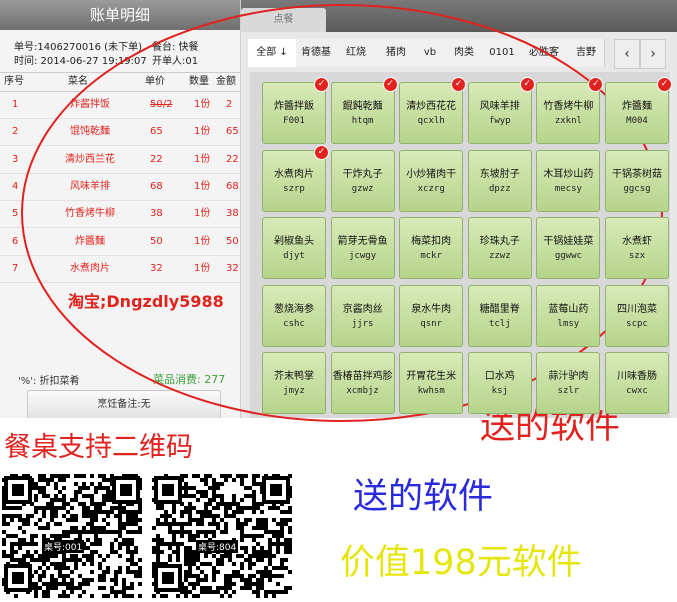 The image size is (677, 602). I want to click on dish-button: 风味羊排 fwyp ✓, so click(501, 110).